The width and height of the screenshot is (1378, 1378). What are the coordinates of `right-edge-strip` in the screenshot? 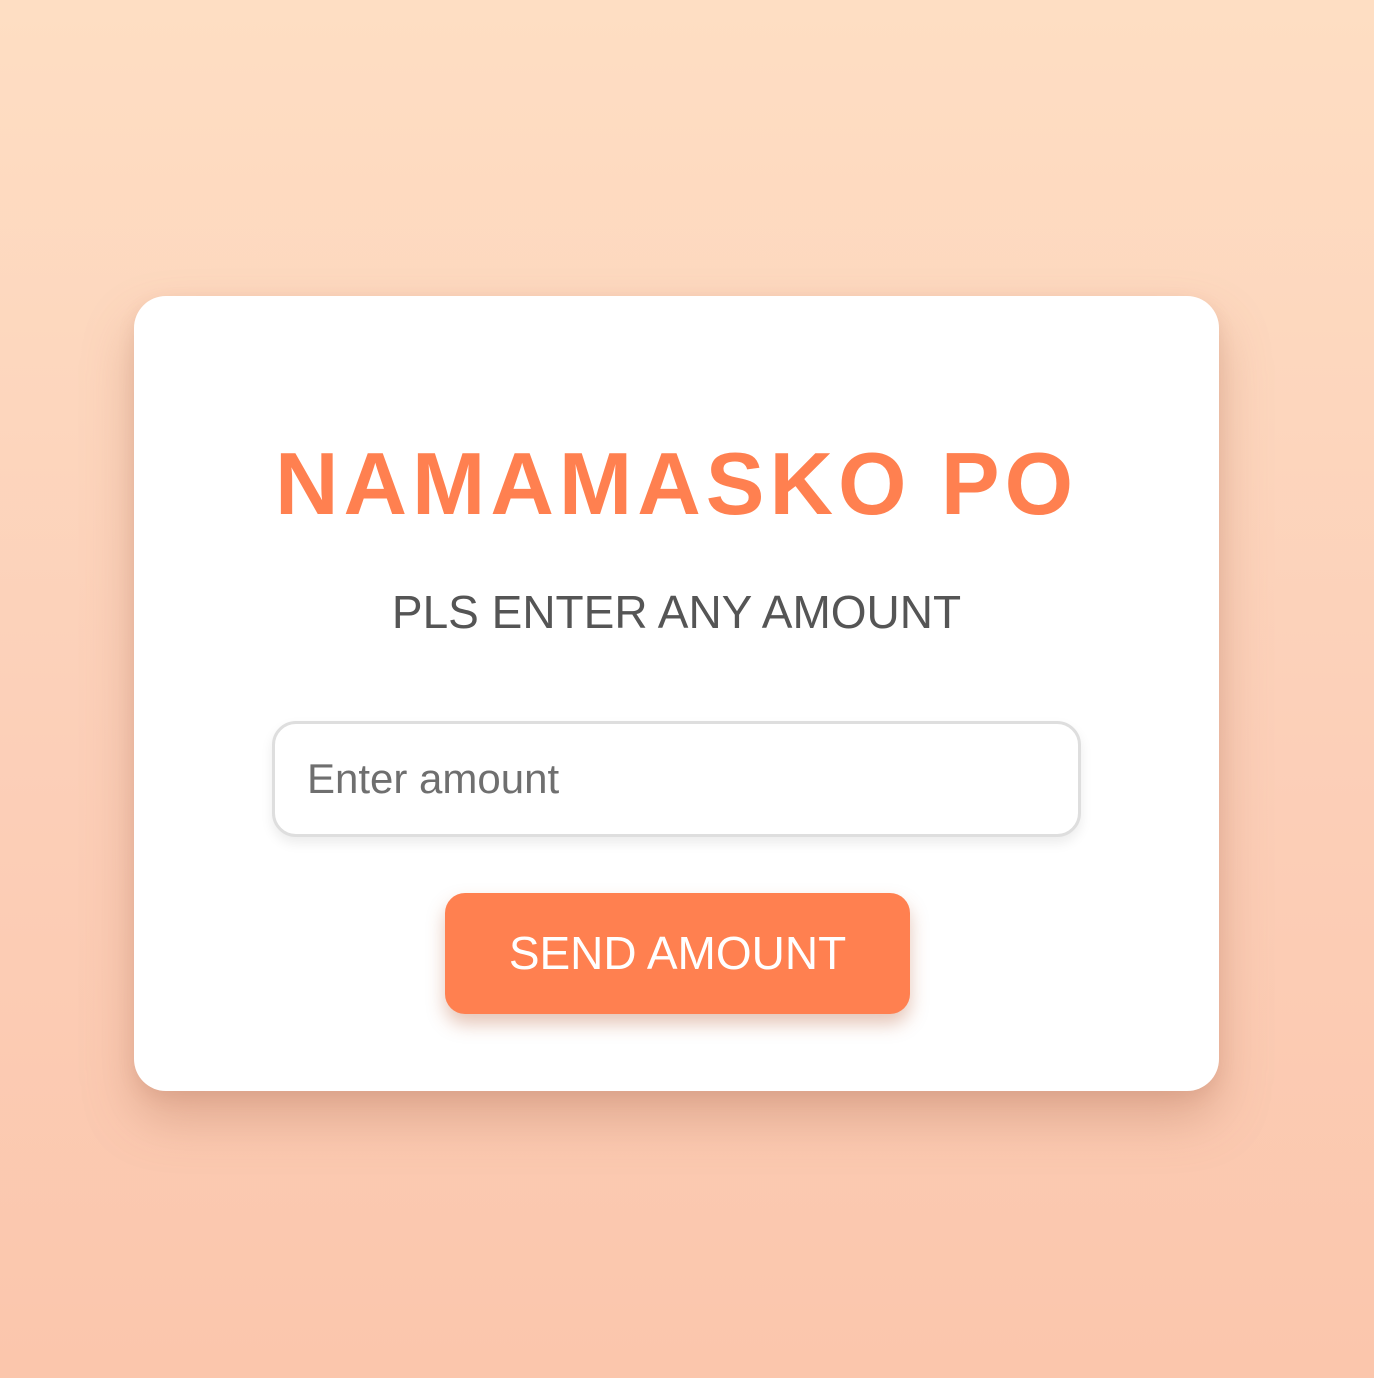 It's located at (1376, 689).